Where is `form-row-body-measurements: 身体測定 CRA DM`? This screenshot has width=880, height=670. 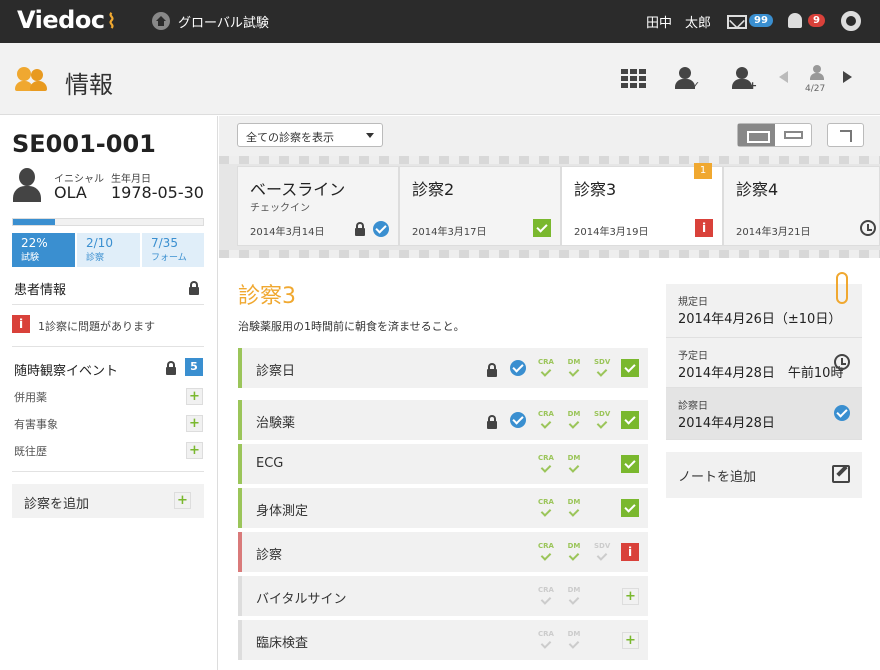
form-row-body-measurements: 身体測定 CRA DM is located at coordinates (443, 508).